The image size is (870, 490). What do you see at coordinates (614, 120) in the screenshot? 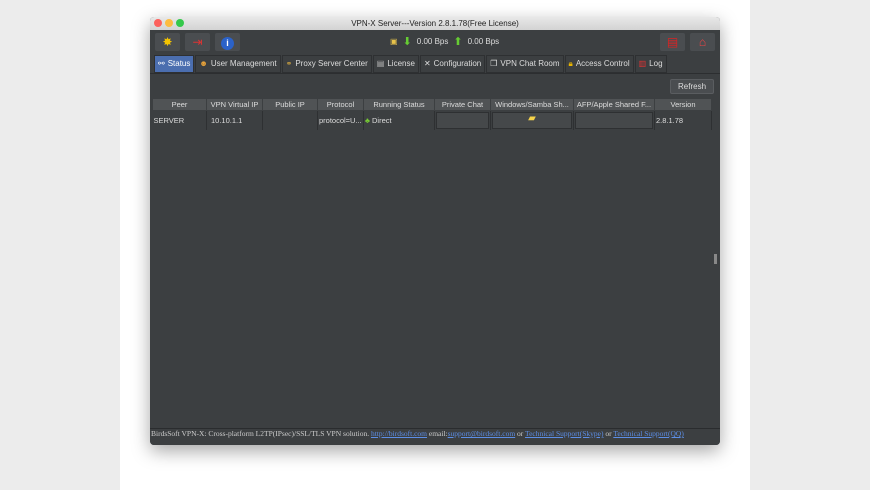
I see `afp-share-button` at bounding box center [614, 120].